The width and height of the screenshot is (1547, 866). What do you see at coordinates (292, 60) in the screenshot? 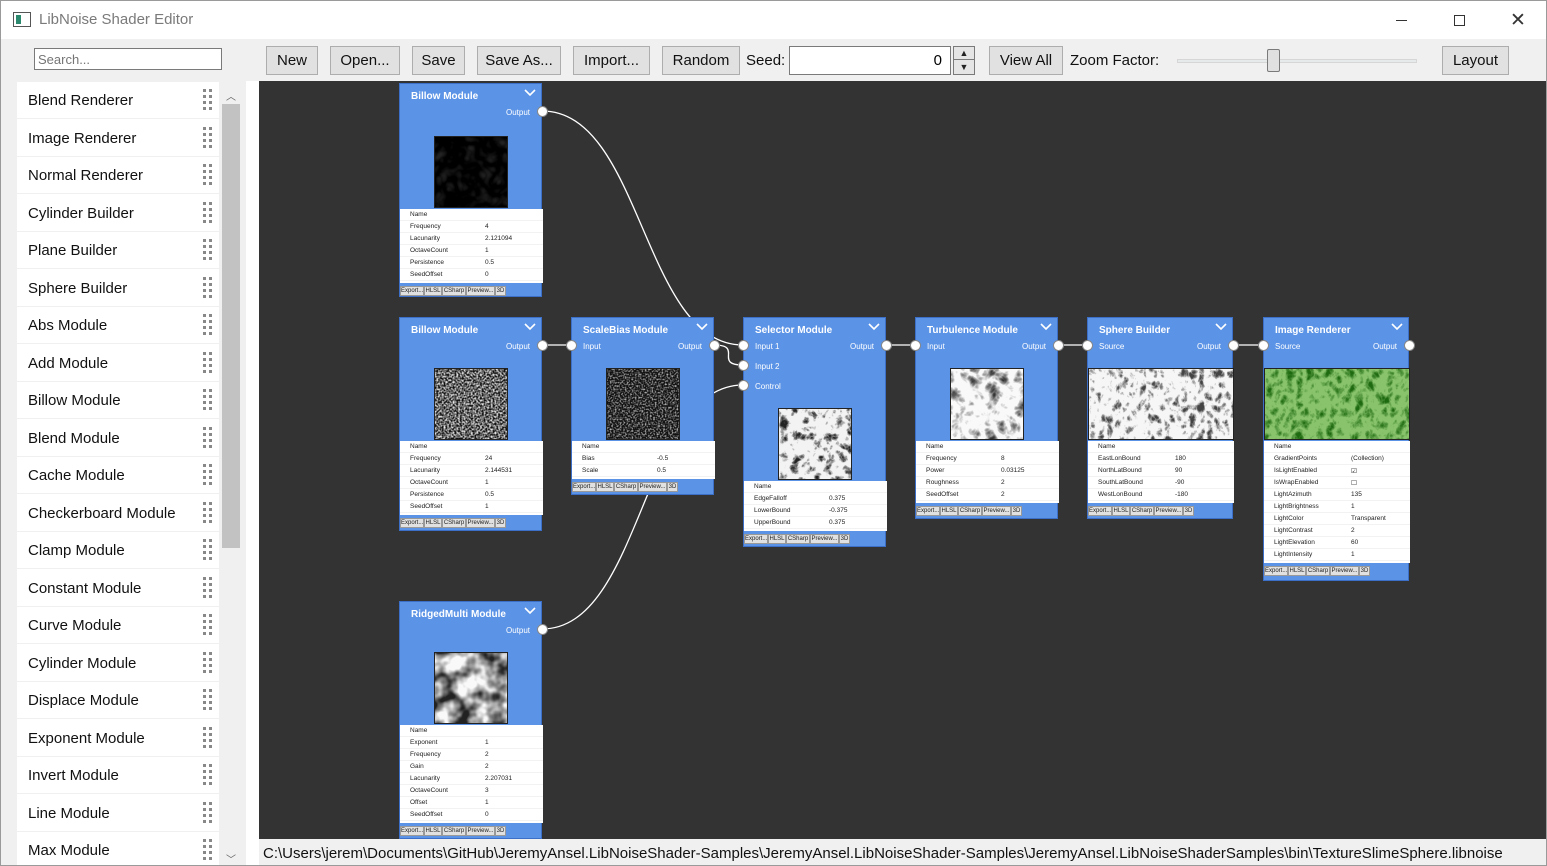
I see `new-button: New` at bounding box center [292, 60].